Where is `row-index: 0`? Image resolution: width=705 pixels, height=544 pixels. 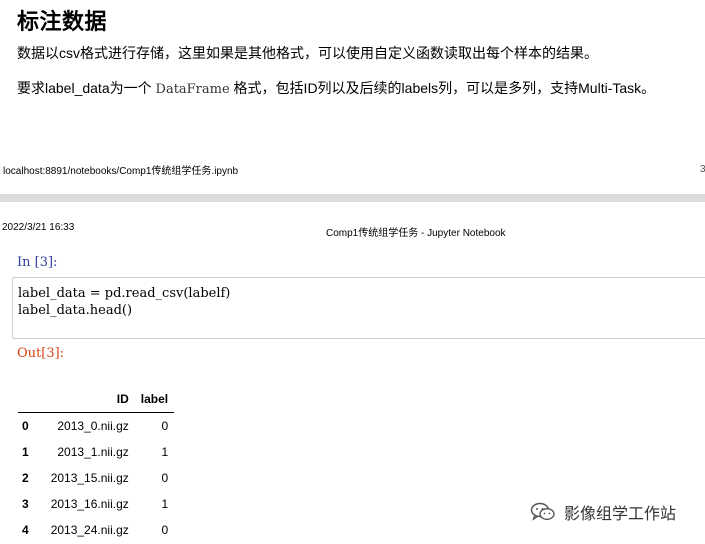 row-index: 0 is located at coordinates (25, 426).